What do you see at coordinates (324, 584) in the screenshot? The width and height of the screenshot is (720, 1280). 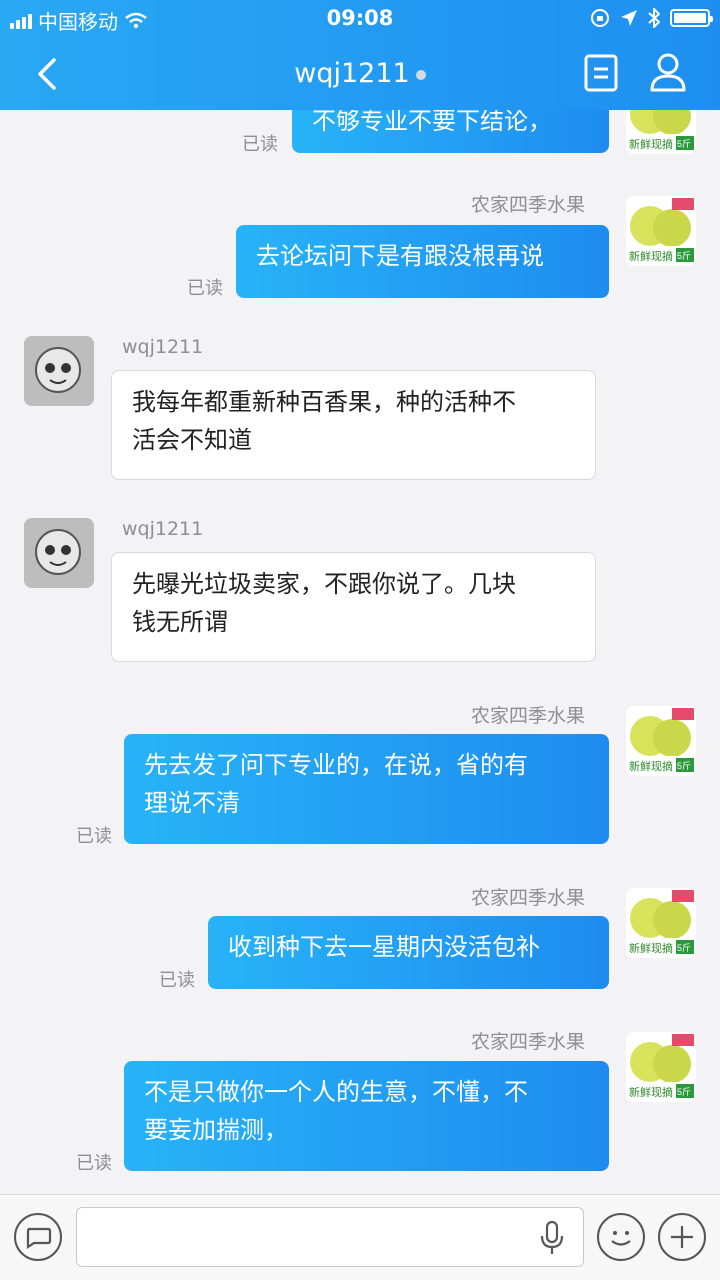 I see `message-text-line: 先曝光垃圾卖家，不跟你说了。几块` at bounding box center [324, 584].